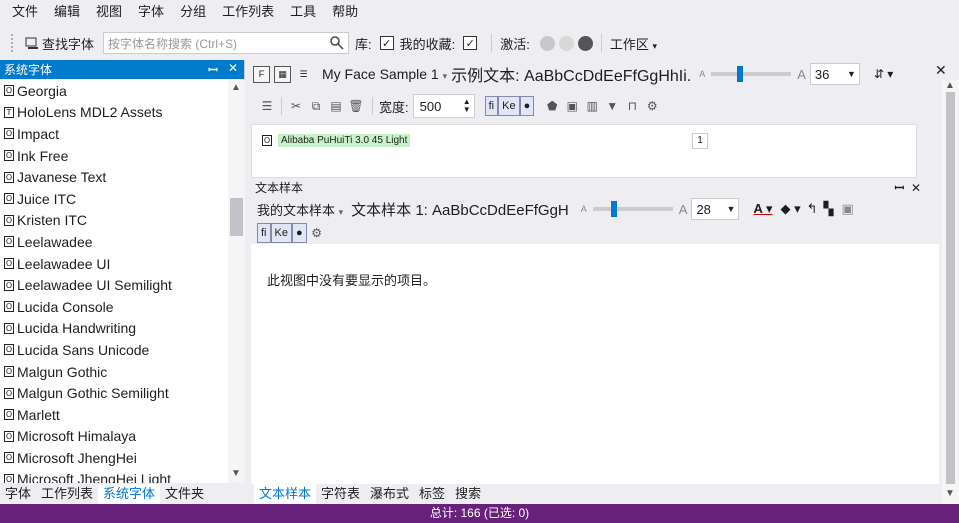 The height and width of the screenshot is (523, 959). What do you see at coordinates (303, 74) in the screenshot?
I see `list-view-icon: ☰` at bounding box center [303, 74].